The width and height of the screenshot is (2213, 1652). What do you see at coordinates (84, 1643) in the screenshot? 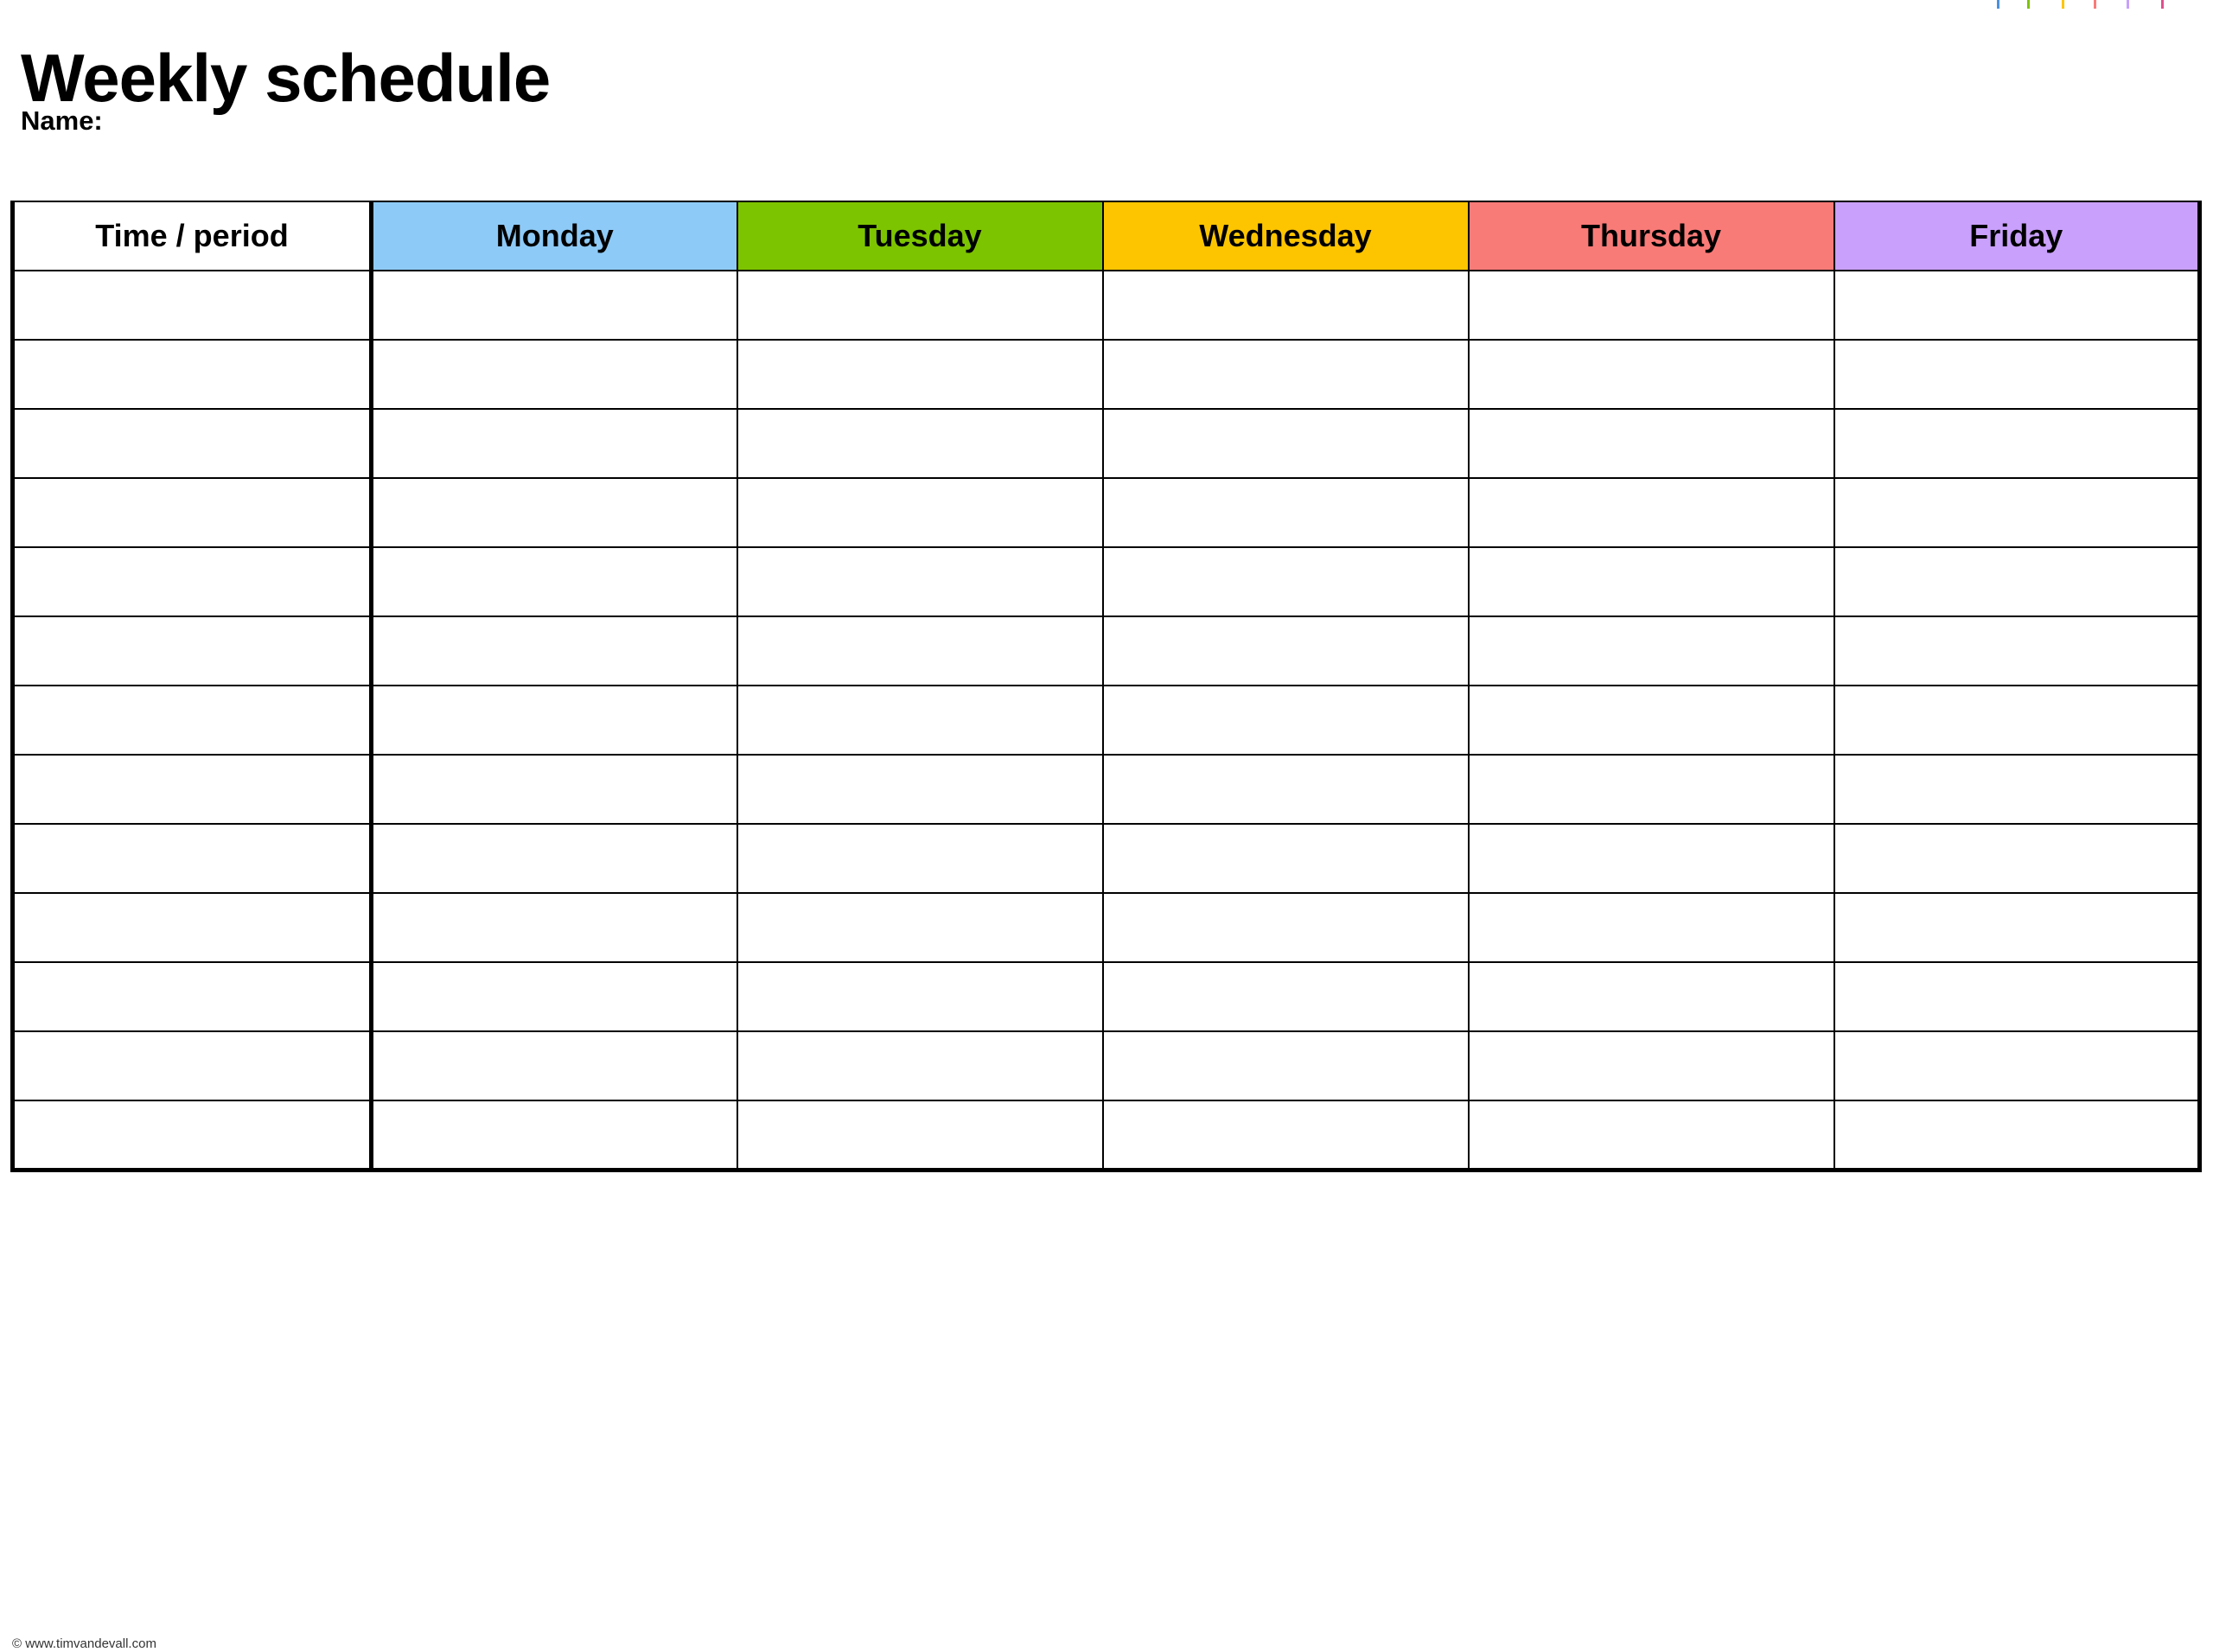
I see `footer-credit: © www.timvandevall.com` at bounding box center [84, 1643].